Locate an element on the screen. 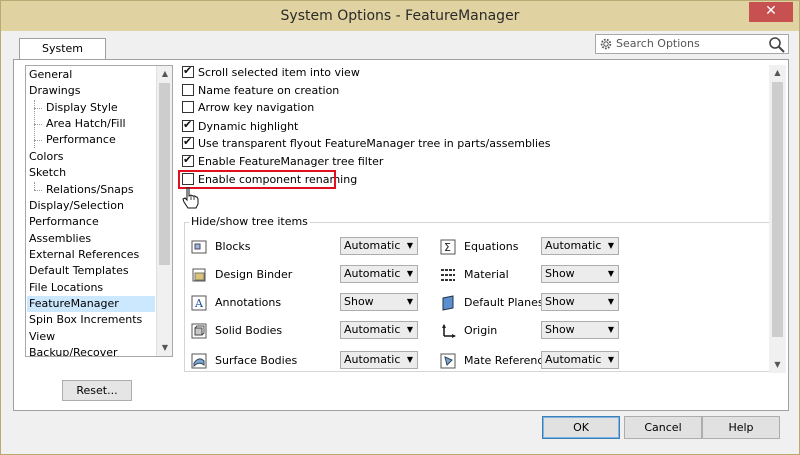  surface-bodies-icon is located at coordinates (199, 361).